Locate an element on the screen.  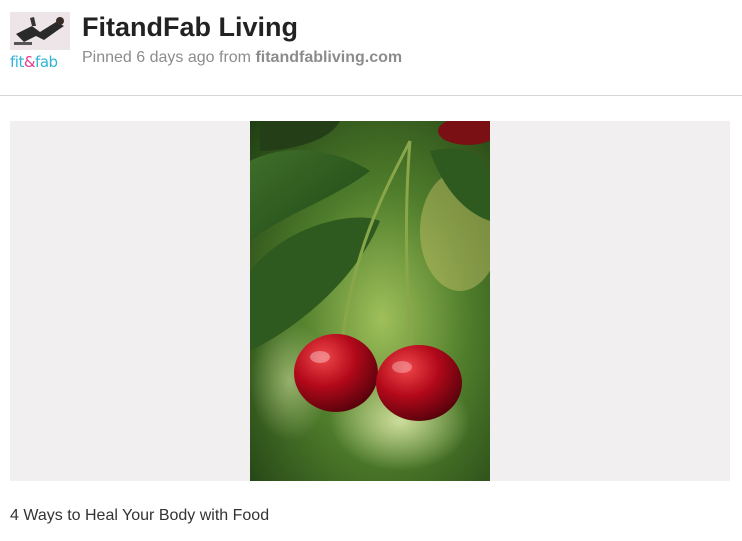
source-link: fitandfabliving.com is located at coordinates (328, 57).